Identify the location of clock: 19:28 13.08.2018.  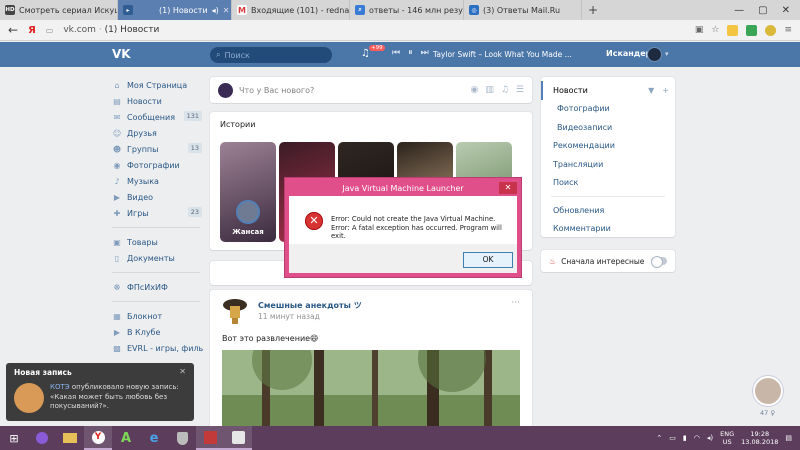
(759, 438).